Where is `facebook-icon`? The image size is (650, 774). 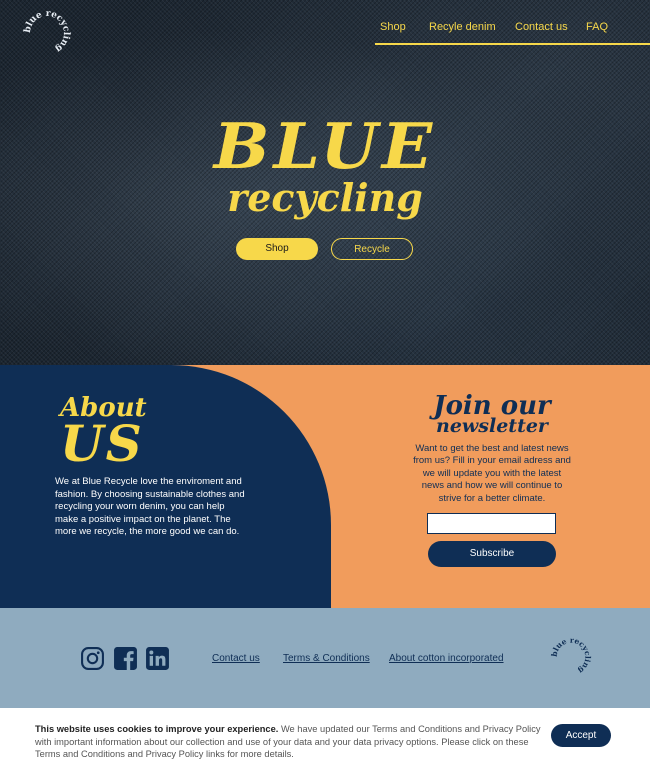
facebook-icon is located at coordinates (125, 658).